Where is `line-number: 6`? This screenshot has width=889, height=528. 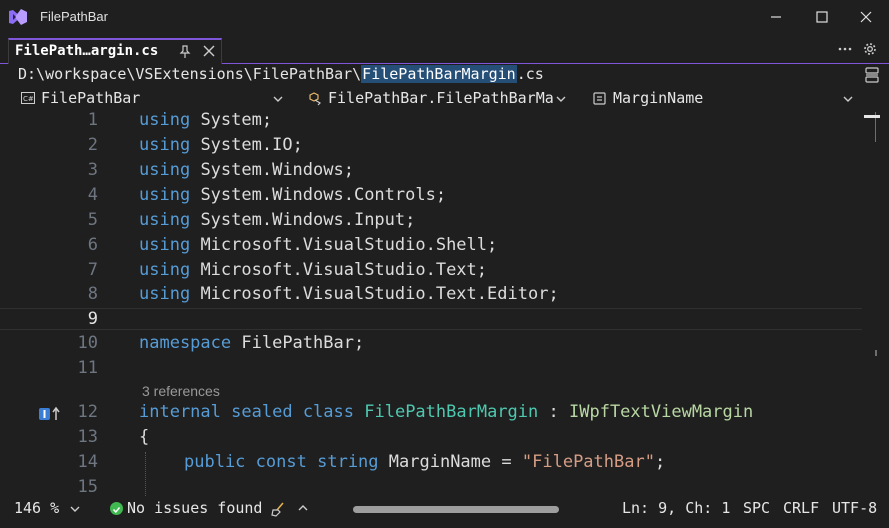 line-number: 6 is located at coordinates (92, 245).